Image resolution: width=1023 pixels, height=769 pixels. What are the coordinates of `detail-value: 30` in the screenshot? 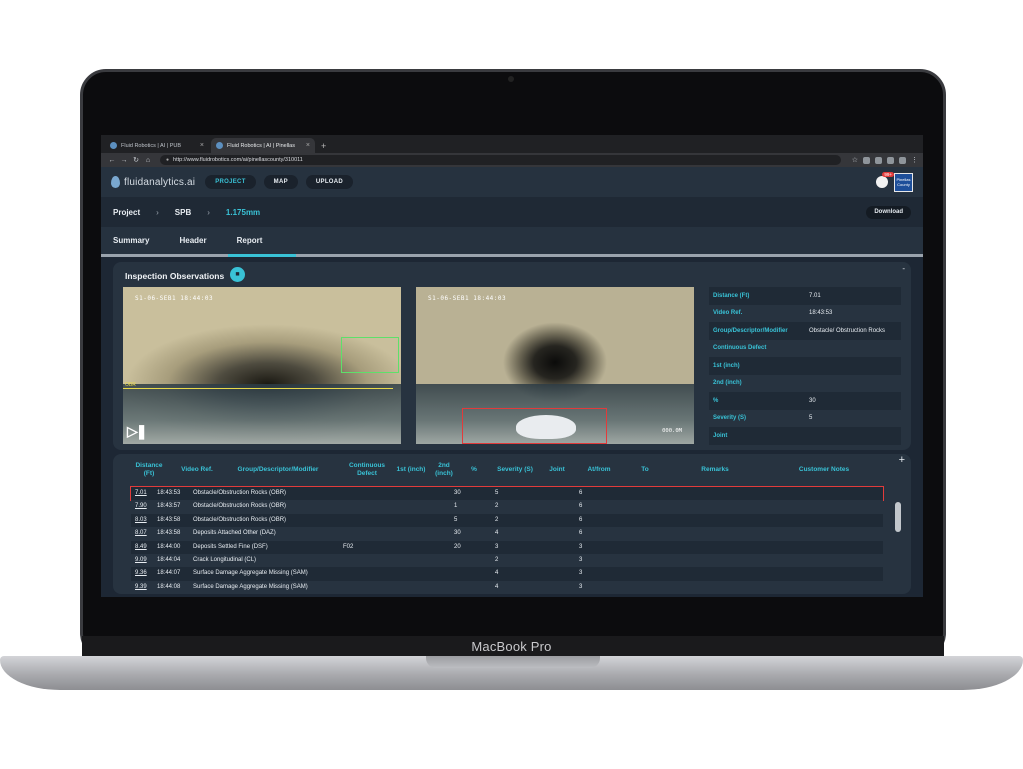 It's located at (812, 400).